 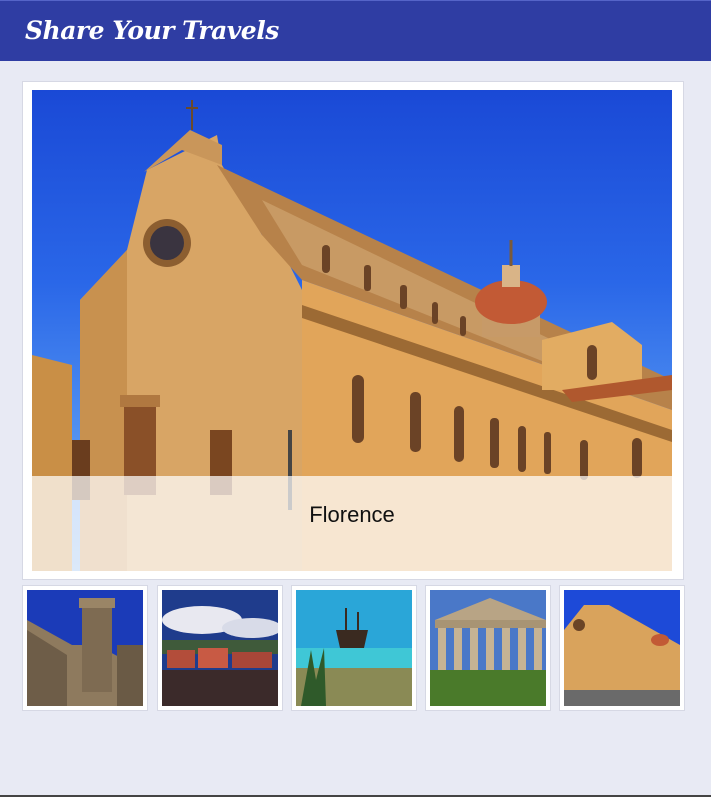 I want to click on site-title: Share Your Travels, so click(x=152, y=30).